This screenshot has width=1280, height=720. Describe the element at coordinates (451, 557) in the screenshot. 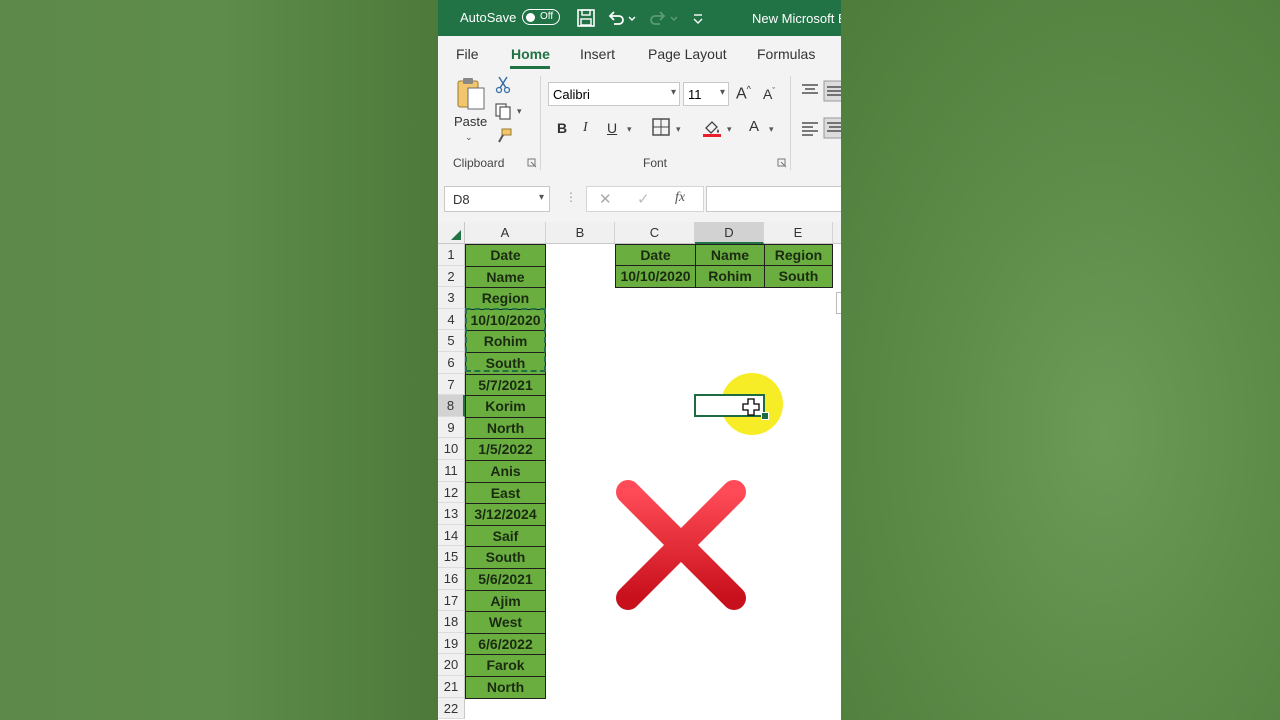

I see `row-header-15: 15` at that location.